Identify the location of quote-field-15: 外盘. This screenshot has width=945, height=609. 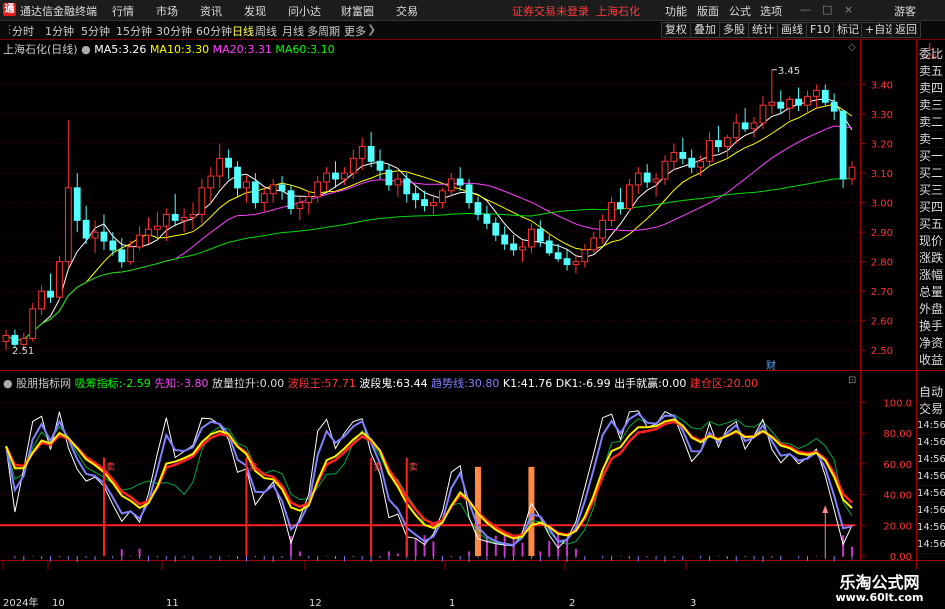
(931, 309).